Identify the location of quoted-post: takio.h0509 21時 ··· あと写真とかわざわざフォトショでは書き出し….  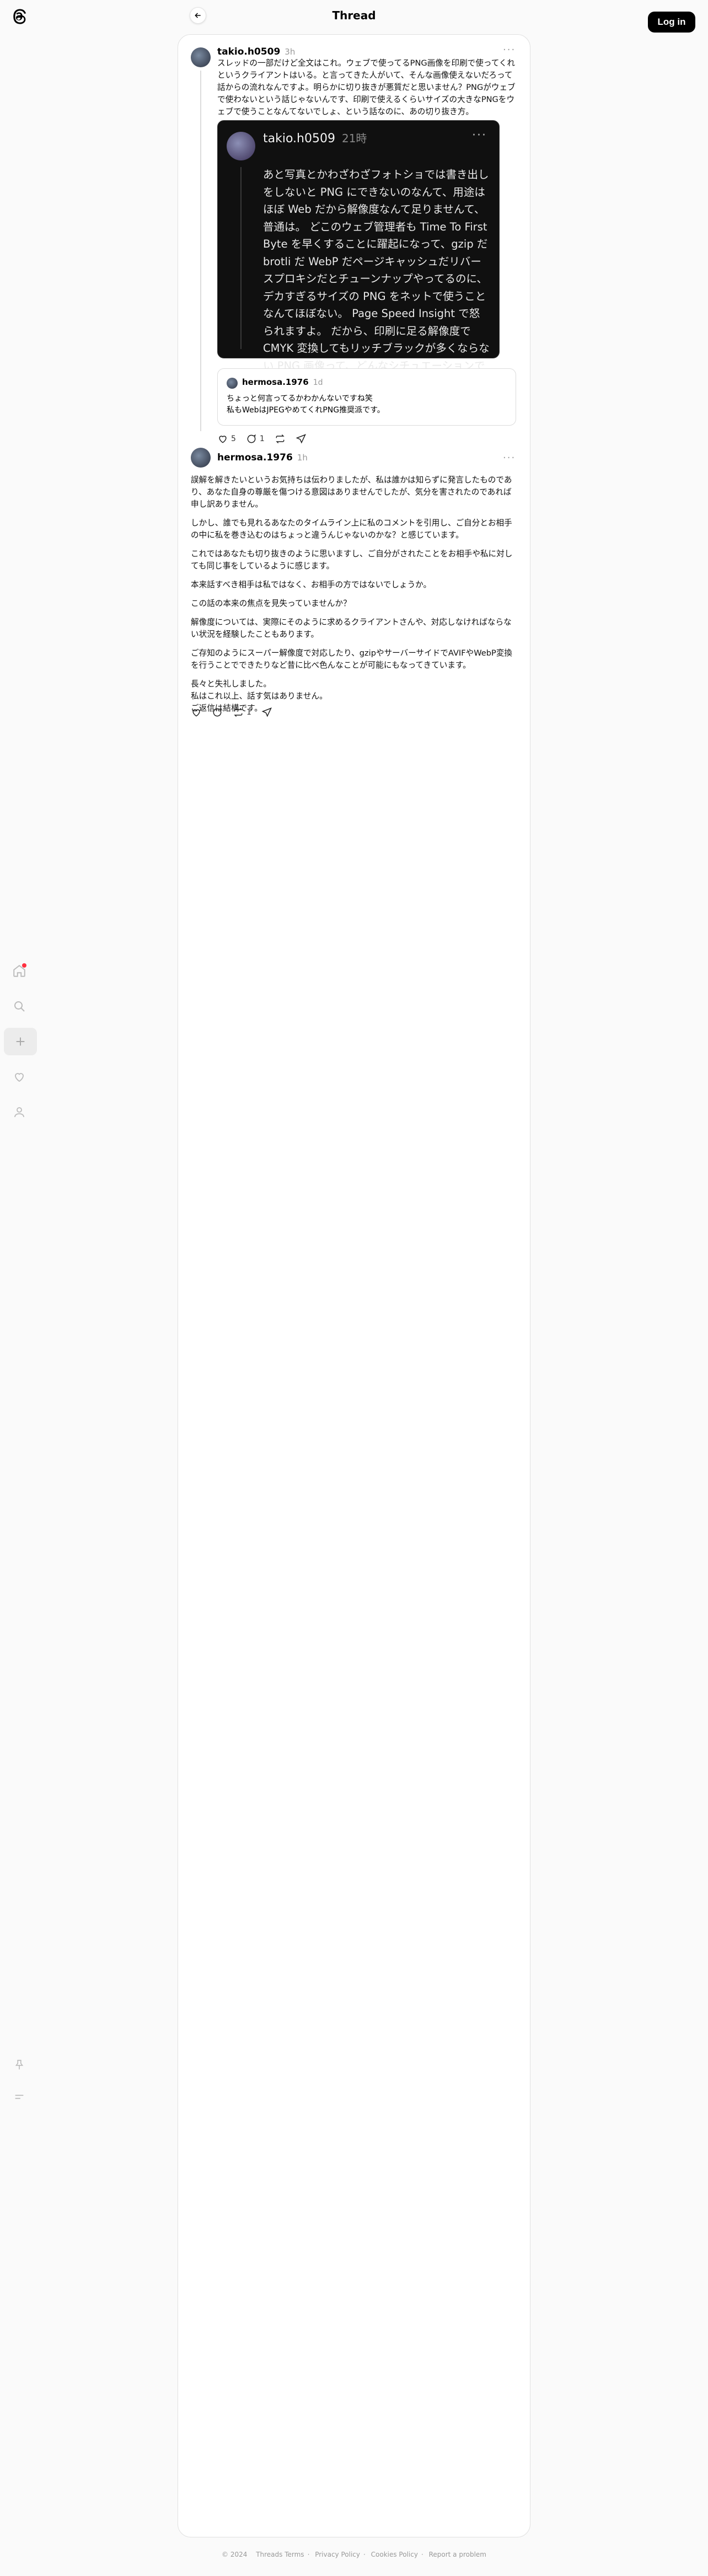
(358, 254).